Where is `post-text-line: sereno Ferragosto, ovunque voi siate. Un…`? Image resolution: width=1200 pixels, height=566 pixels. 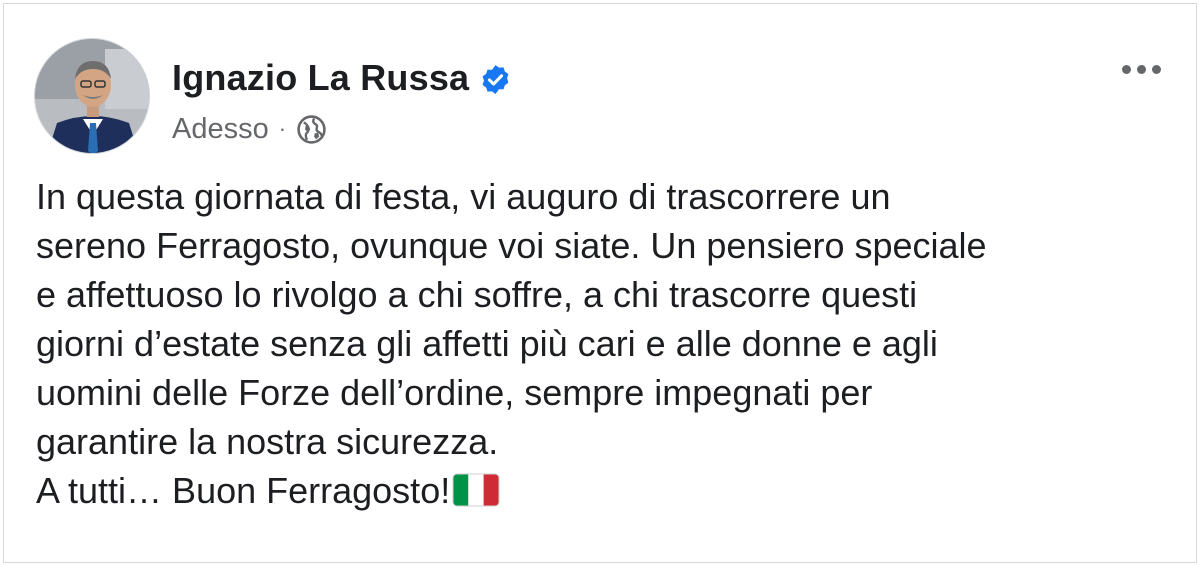 post-text-line: sereno Ferragosto, ovunque voi siate. Un… is located at coordinates (511, 245).